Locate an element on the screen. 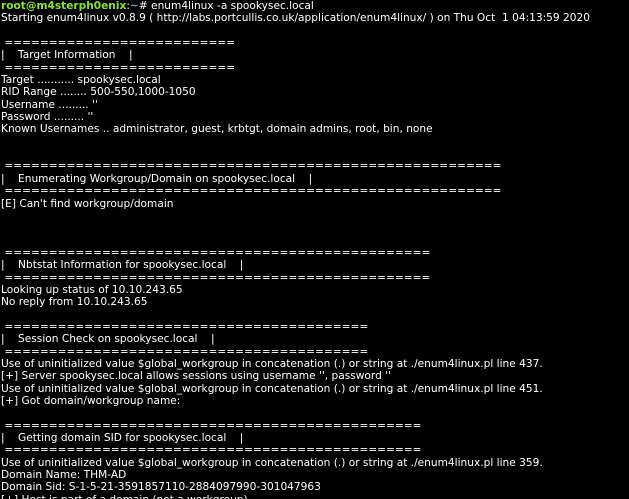 This screenshot has height=499, width=629. output-line: Username ......... '' is located at coordinates (49, 104).